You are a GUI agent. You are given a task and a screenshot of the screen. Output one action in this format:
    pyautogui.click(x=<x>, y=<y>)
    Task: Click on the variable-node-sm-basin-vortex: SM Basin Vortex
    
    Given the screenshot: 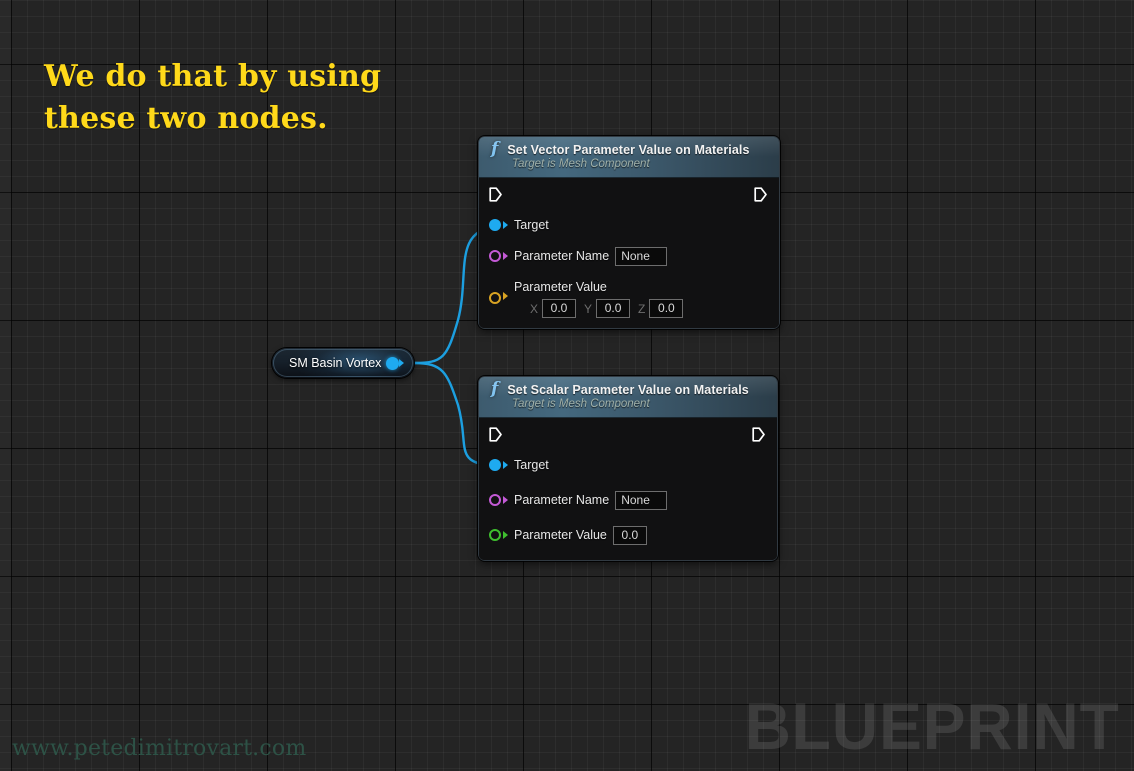 What is the action you would take?
    pyautogui.click(x=343, y=363)
    